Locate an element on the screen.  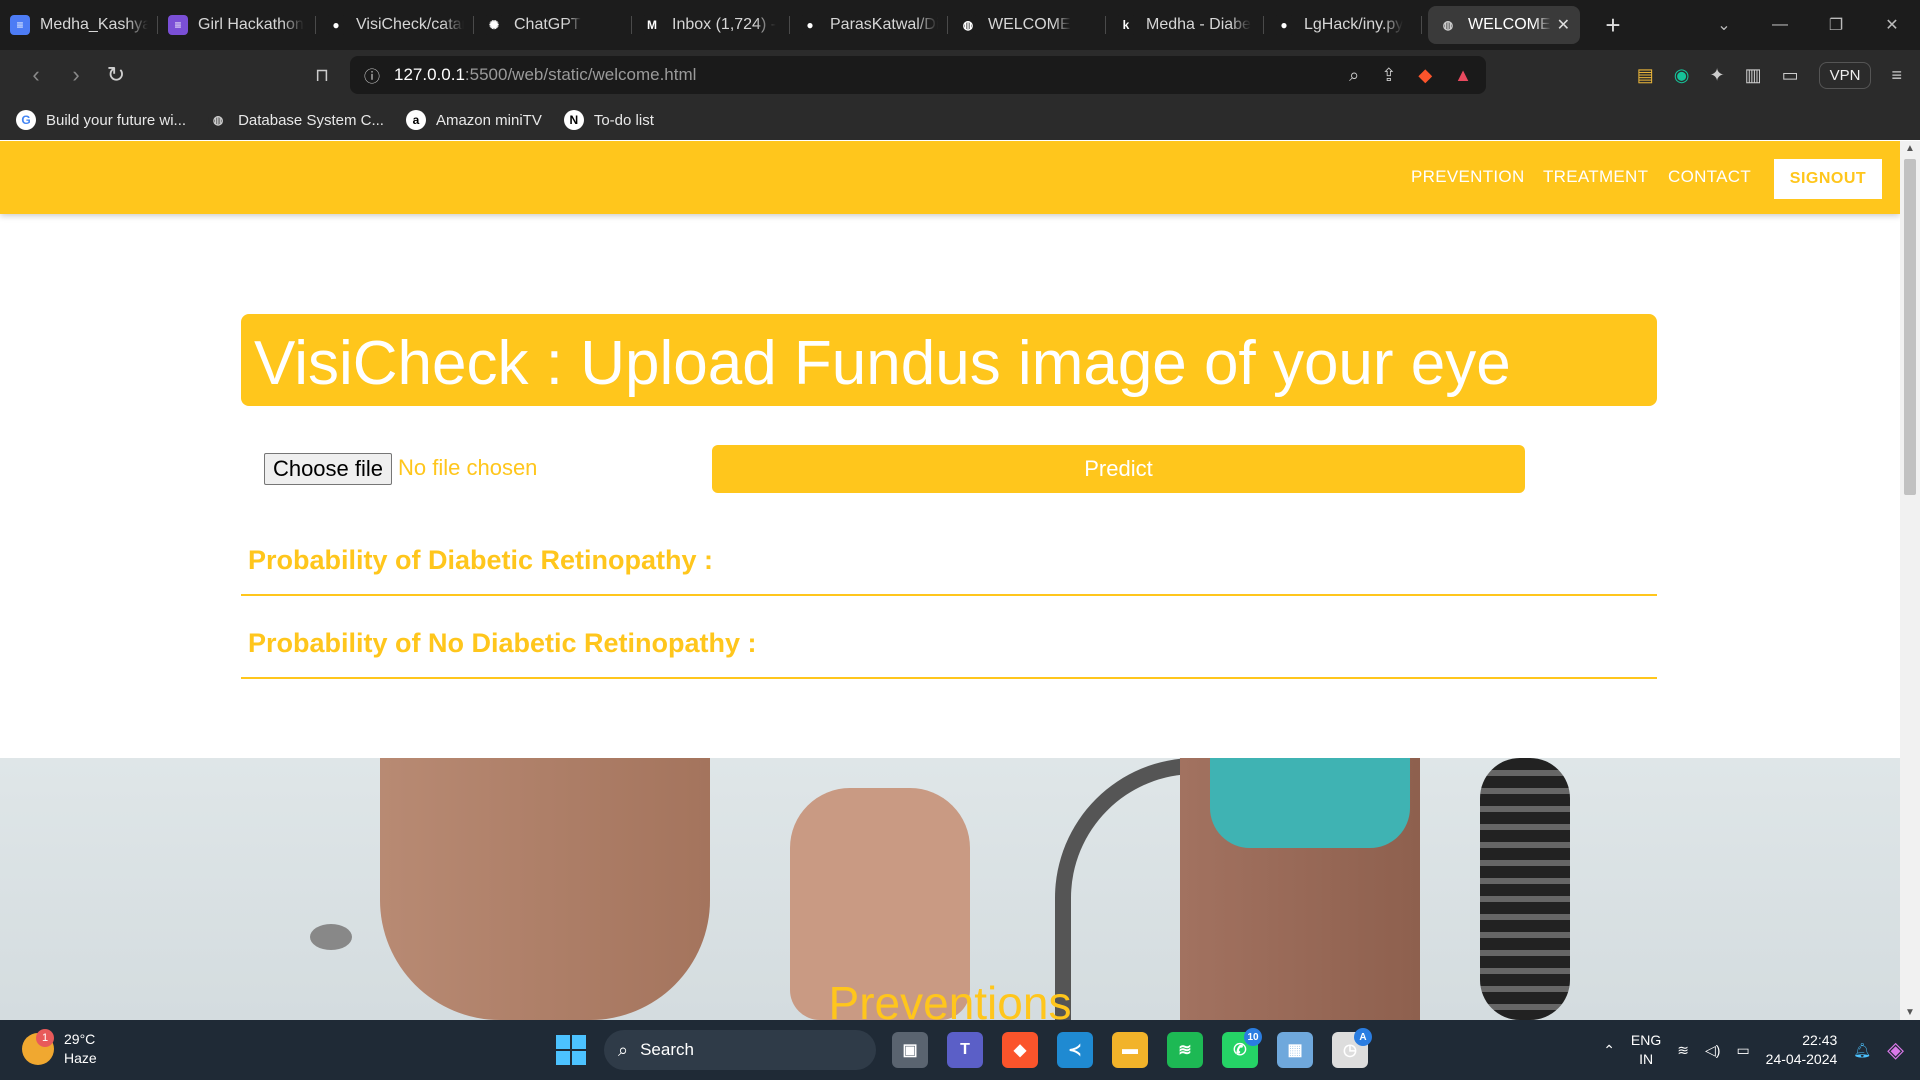
browser-tab: ✺ ChatGPT is located at coordinates (553, 25).